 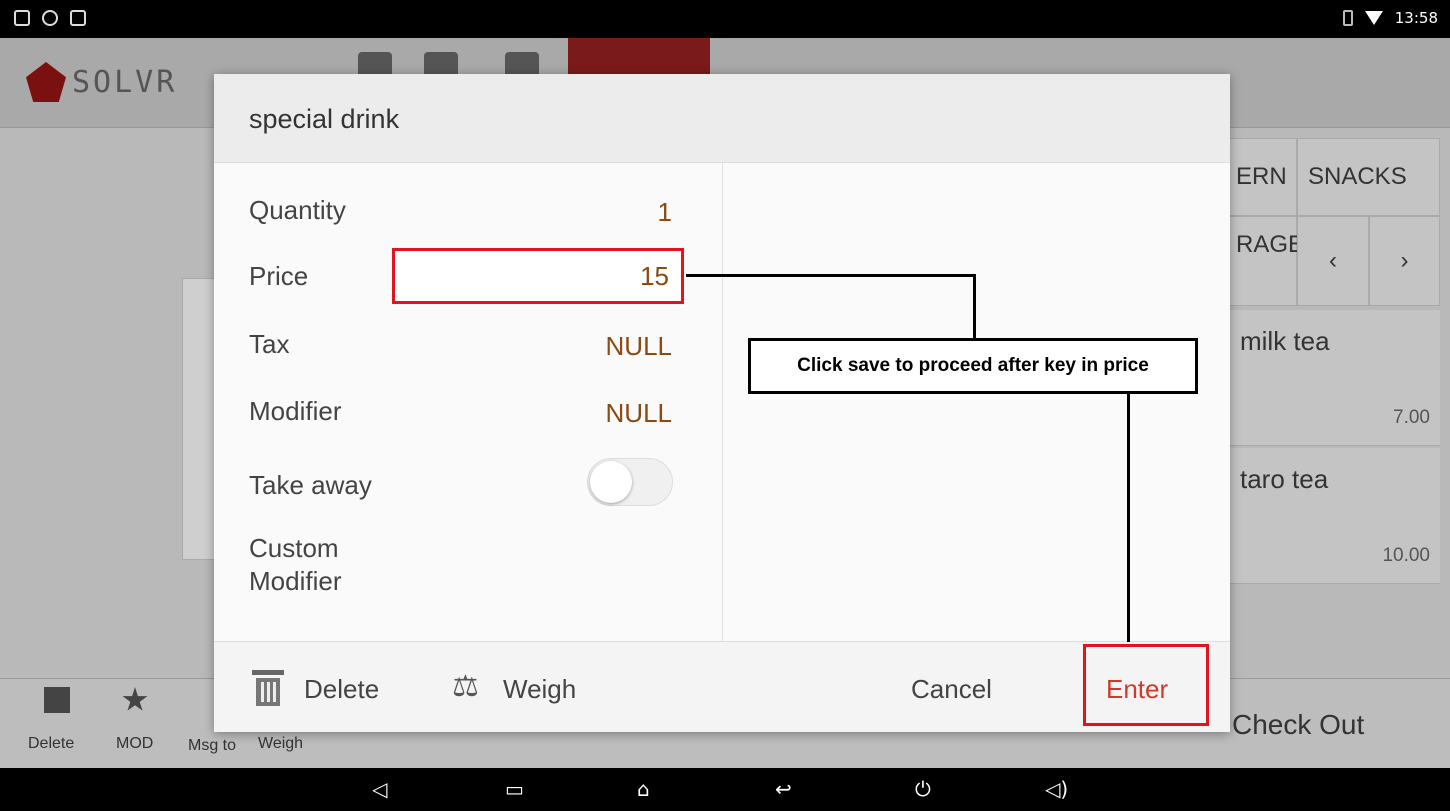 What do you see at coordinates (1347, 18) in the screenshot?
I see `battery-icon` at bounding box center [1347, 18].